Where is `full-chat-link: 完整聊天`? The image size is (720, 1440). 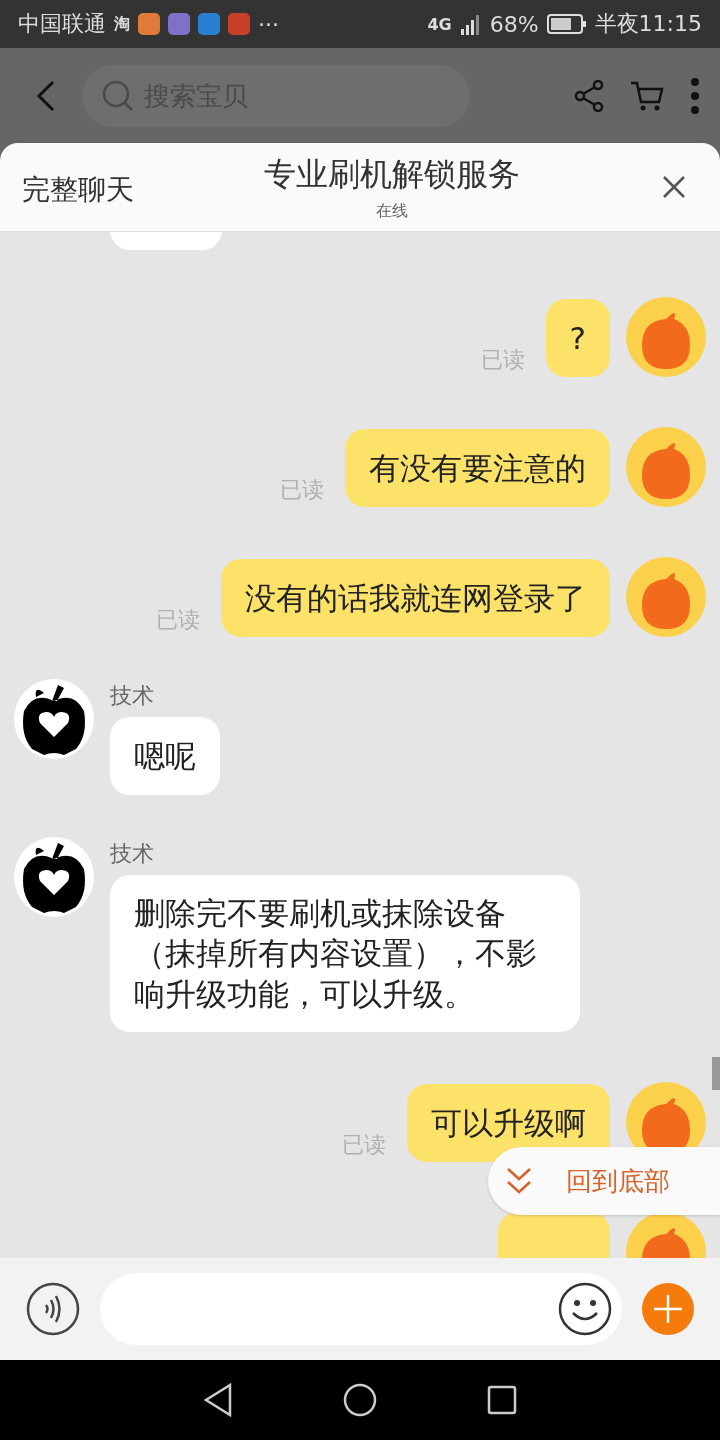 full-chat-link: 完整聊天 is located at coordinates (117, 190).